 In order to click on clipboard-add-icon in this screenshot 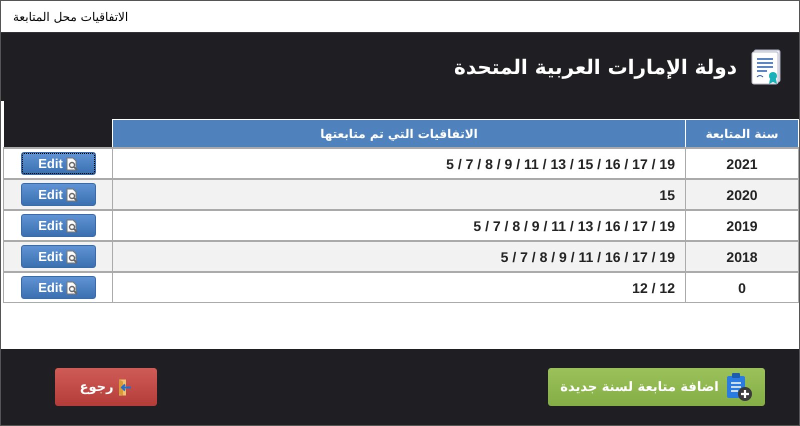, I will do `click(738, 387)`.